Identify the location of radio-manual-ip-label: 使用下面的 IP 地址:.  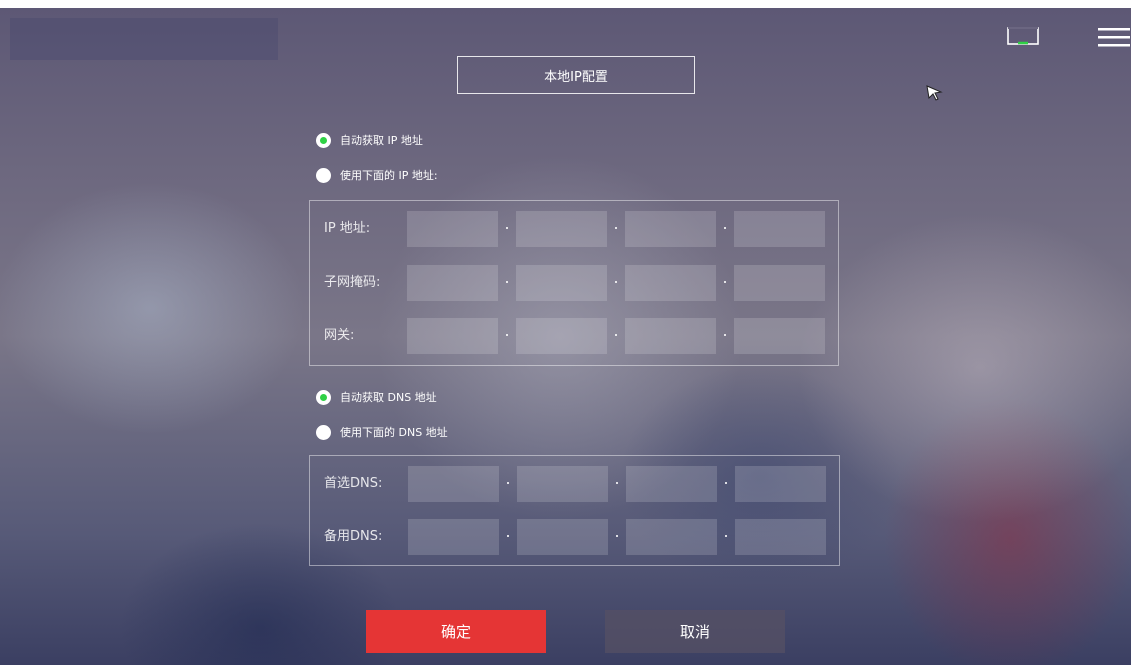
(389, 175).